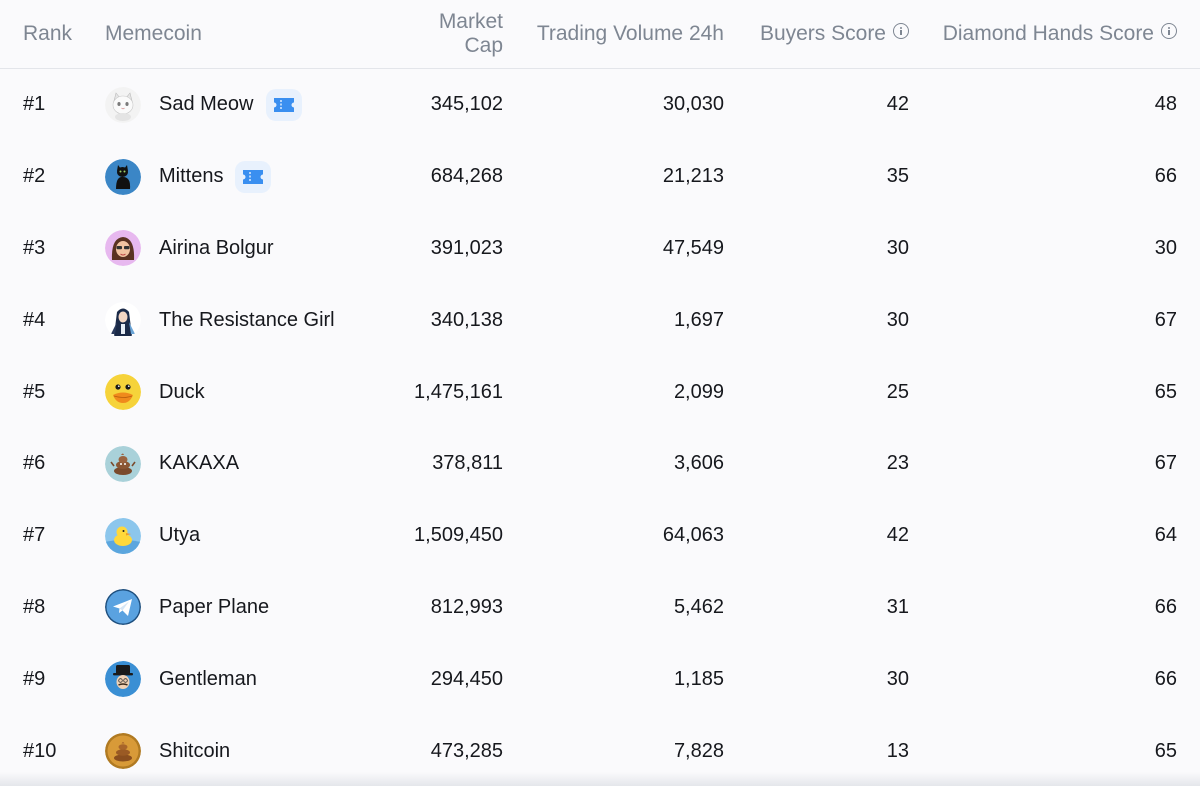 Image resolution: width=1200 pixels, height=786 pixels. What do you see at coordinates (123, 104) in the screenshot?
I see `cat-avatar` at bounding box center [123, 104].